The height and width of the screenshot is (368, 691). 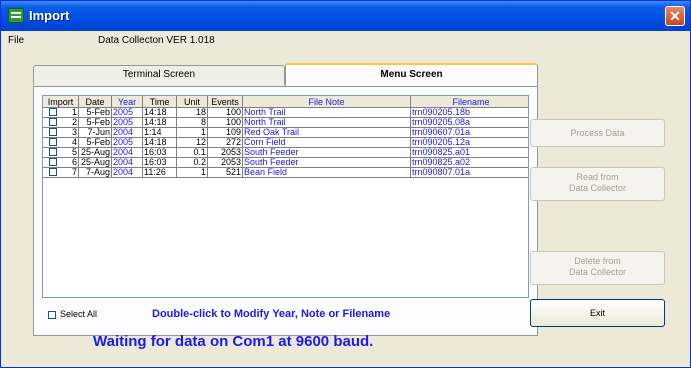 What do you see at coordinates (233, 341) in the screenshot?
I see `status-message: Waiting for data on Com1 at 9600 baud.` at bounding box center [233, 341].